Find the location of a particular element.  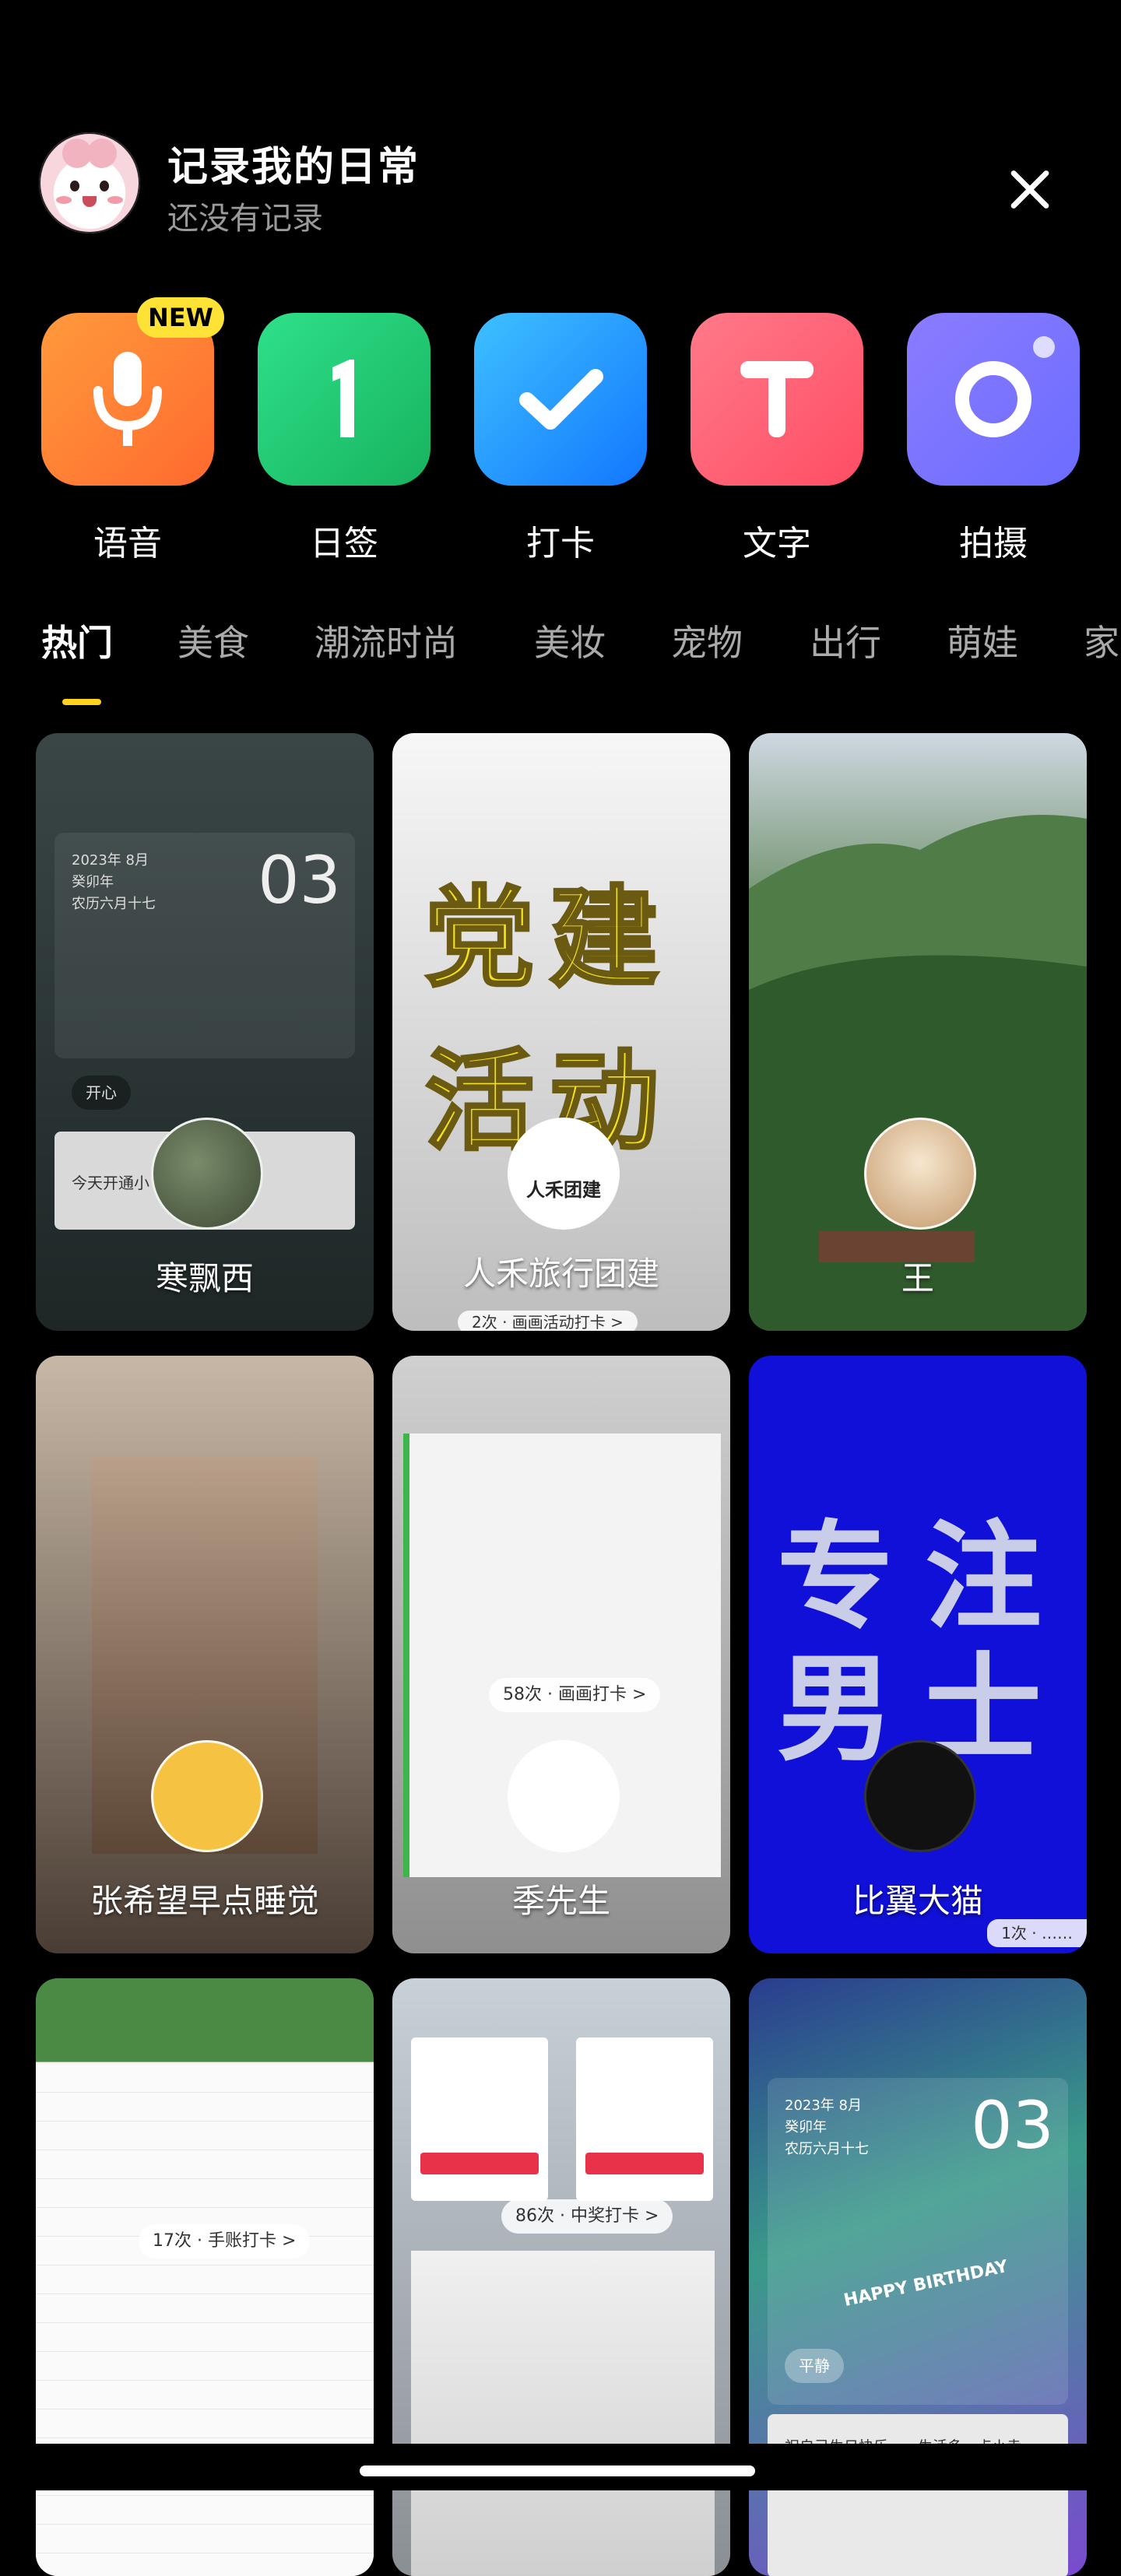

template-card: 王 is located at coordinates (918, 1032).